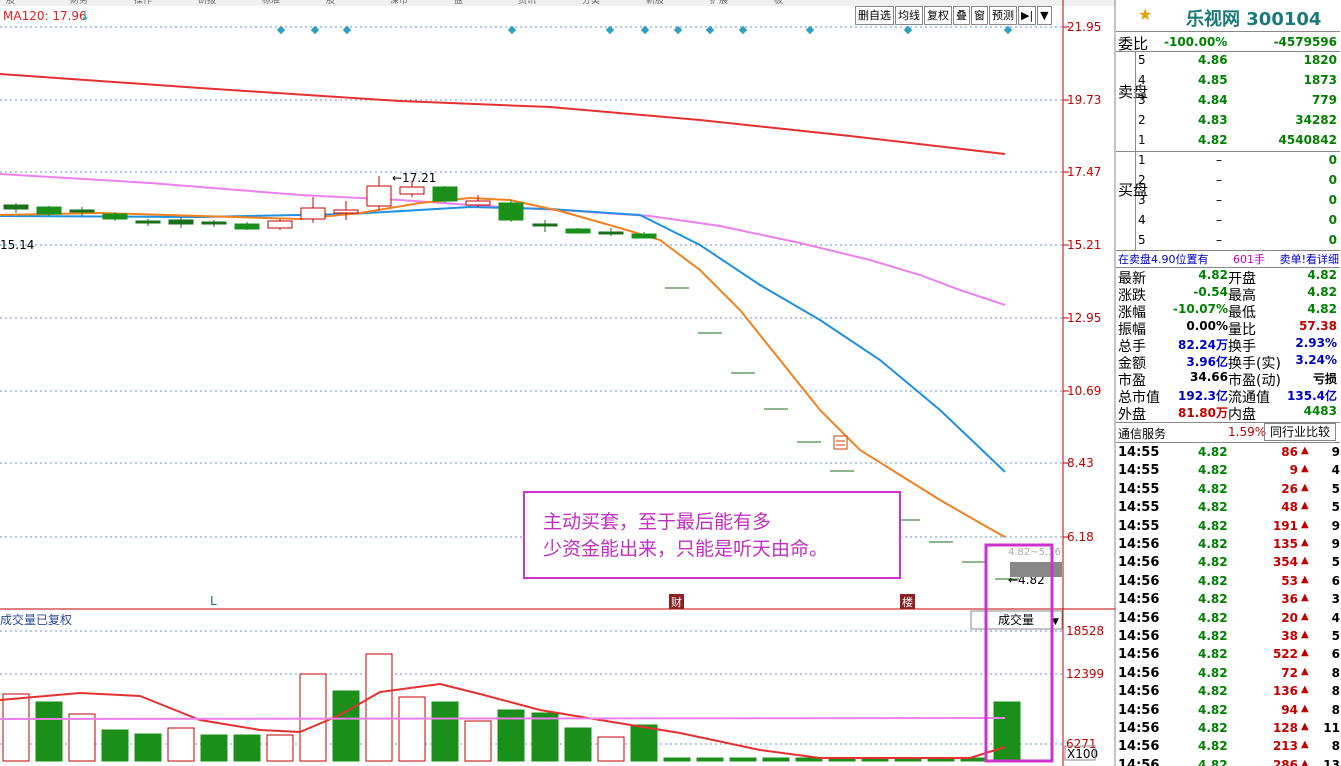 Image resolution: width=1341 pixels, height=766 pixels. What do you see at coordinates (1322, 292) in the screenshot?
I see `quote-value: 4.82` at bounding box center [1322, 292].